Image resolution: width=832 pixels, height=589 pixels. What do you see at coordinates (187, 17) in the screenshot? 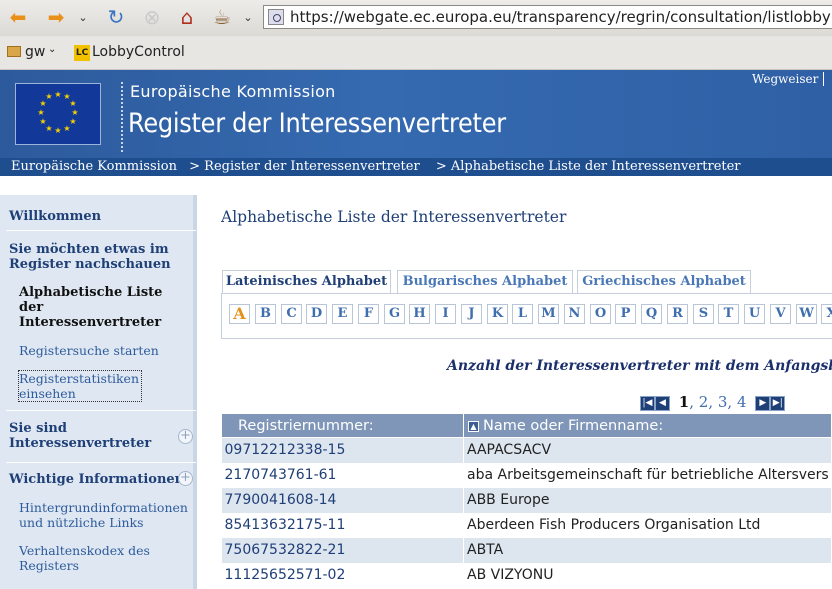
I see `home-icon: ⌂` at bounding box center [187, 17].